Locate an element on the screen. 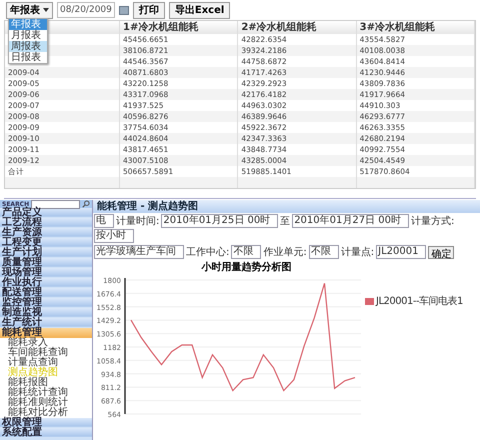 This screenshot has height=440, width=480. dropdown-option: 月报表 is located at coordinates (28, 35).